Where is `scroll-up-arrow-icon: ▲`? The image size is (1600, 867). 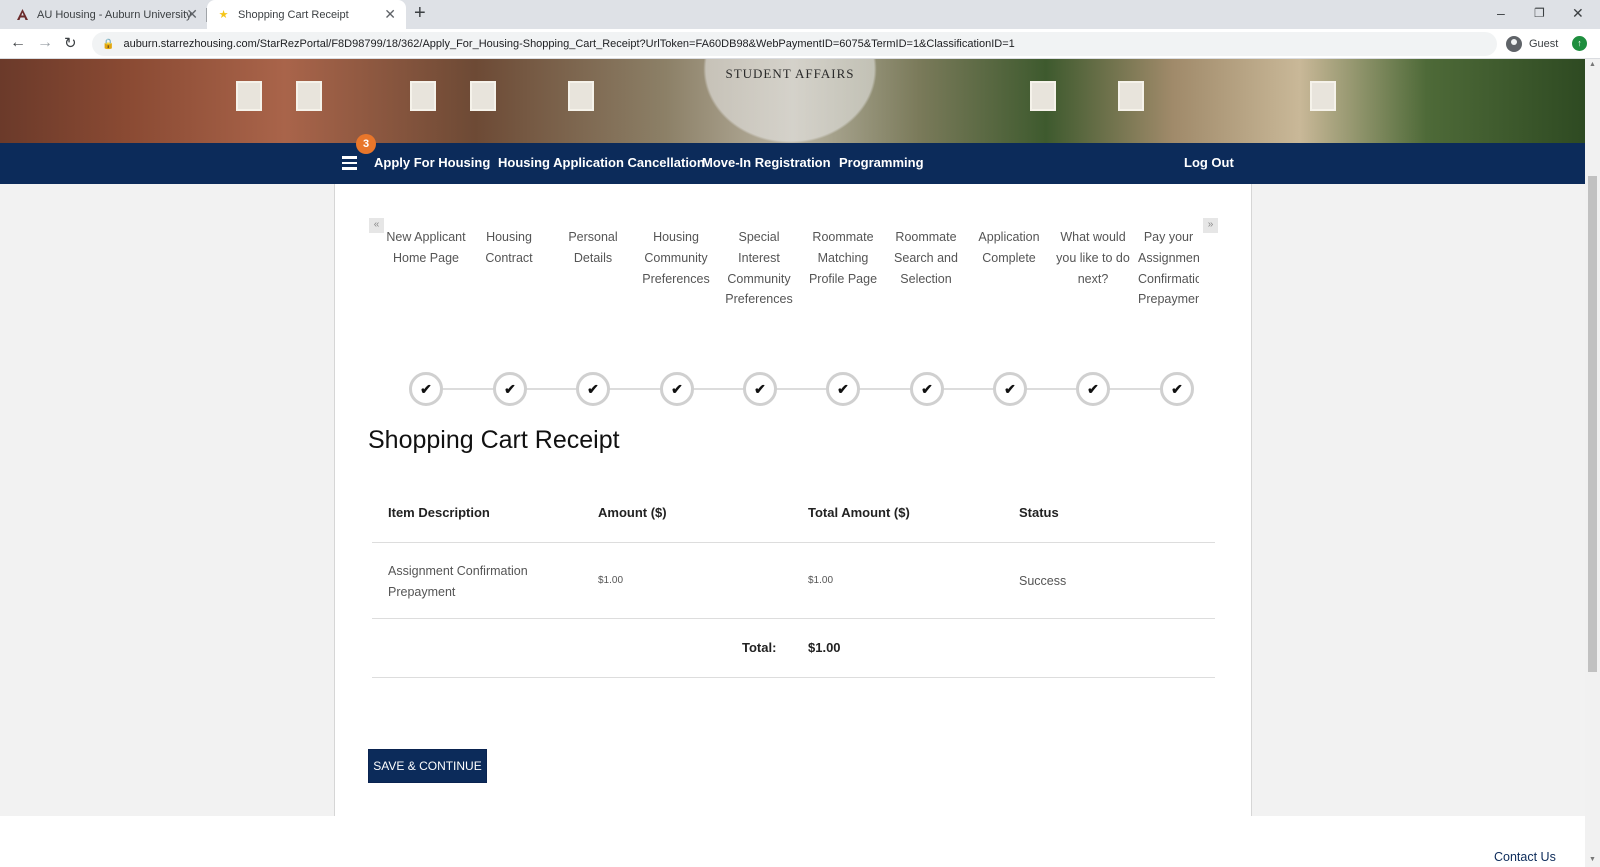 scroll-up-arrow-icon: ▲ is located at coordinates (1592, 64).